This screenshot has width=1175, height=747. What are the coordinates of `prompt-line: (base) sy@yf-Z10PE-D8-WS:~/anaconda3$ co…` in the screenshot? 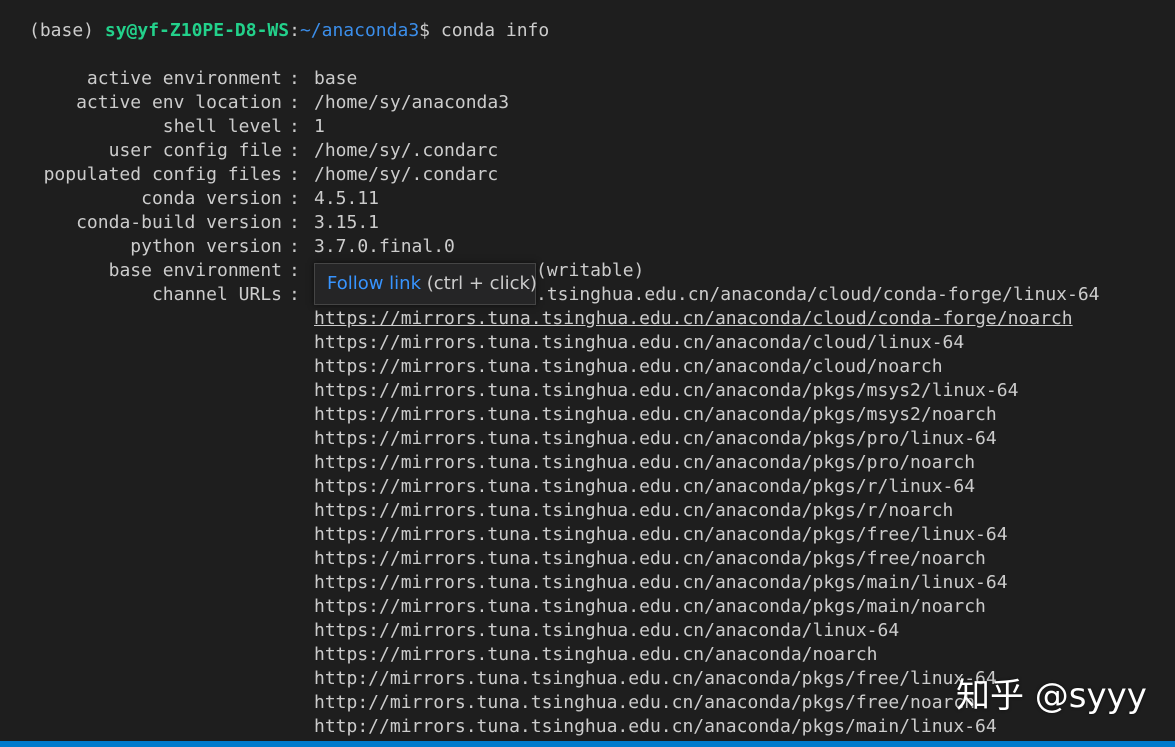 It's located at (289, 31).